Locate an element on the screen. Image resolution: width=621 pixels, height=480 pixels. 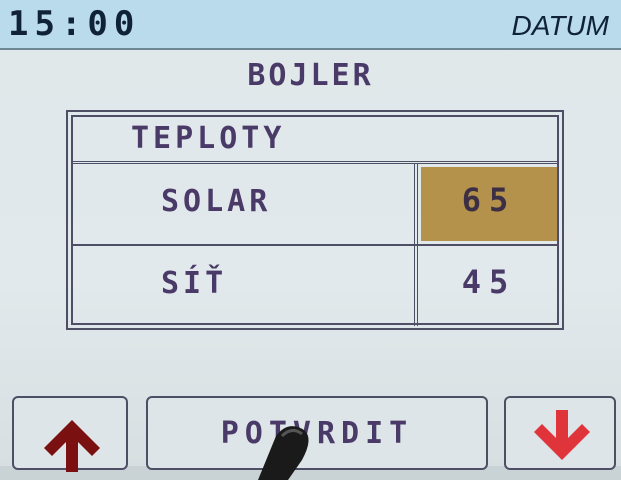
sit-value-field: 45 is located at coordinates (489, 286).